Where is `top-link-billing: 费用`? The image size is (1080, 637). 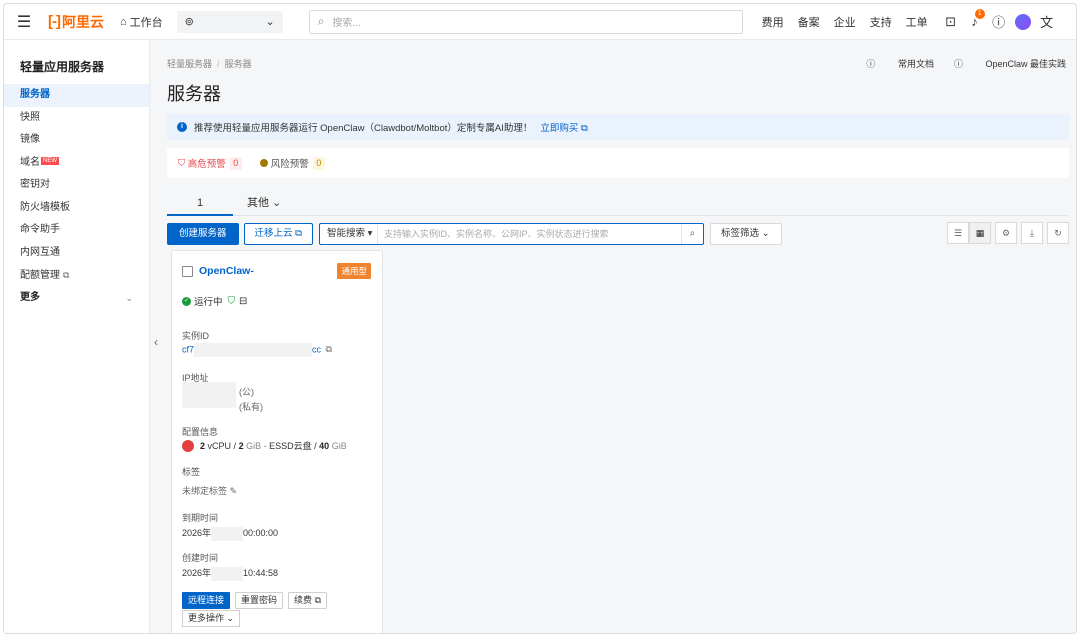 top-link-billing: 费用 is located at coordinates (773, 22).